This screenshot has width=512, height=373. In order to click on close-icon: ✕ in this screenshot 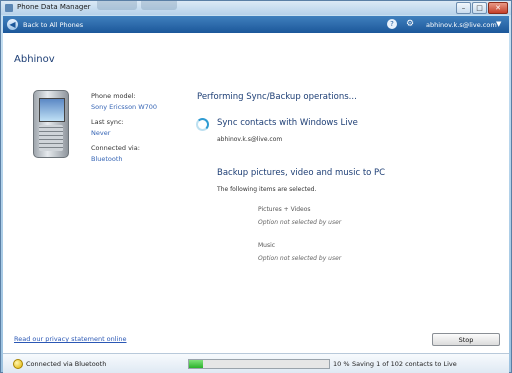, I will do `click(498, 8)`.